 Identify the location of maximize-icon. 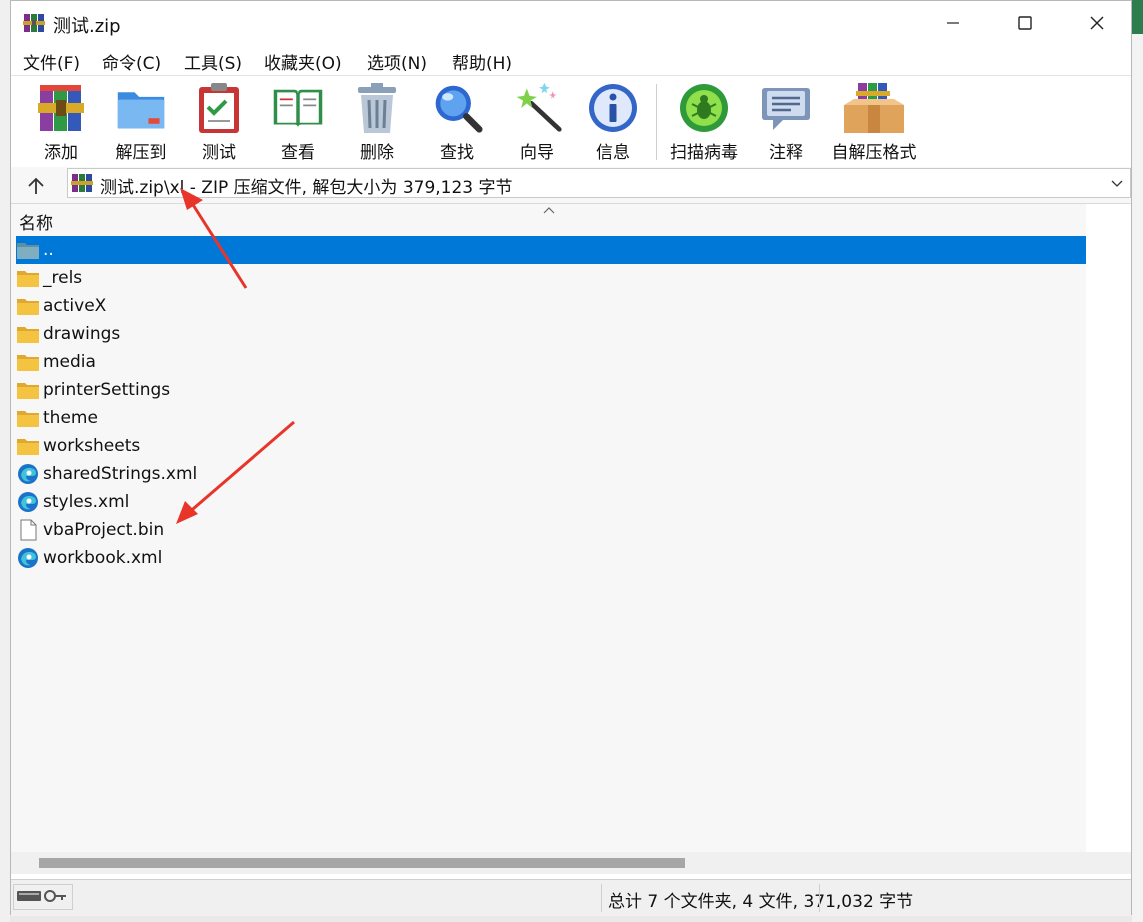
(1025, 23).